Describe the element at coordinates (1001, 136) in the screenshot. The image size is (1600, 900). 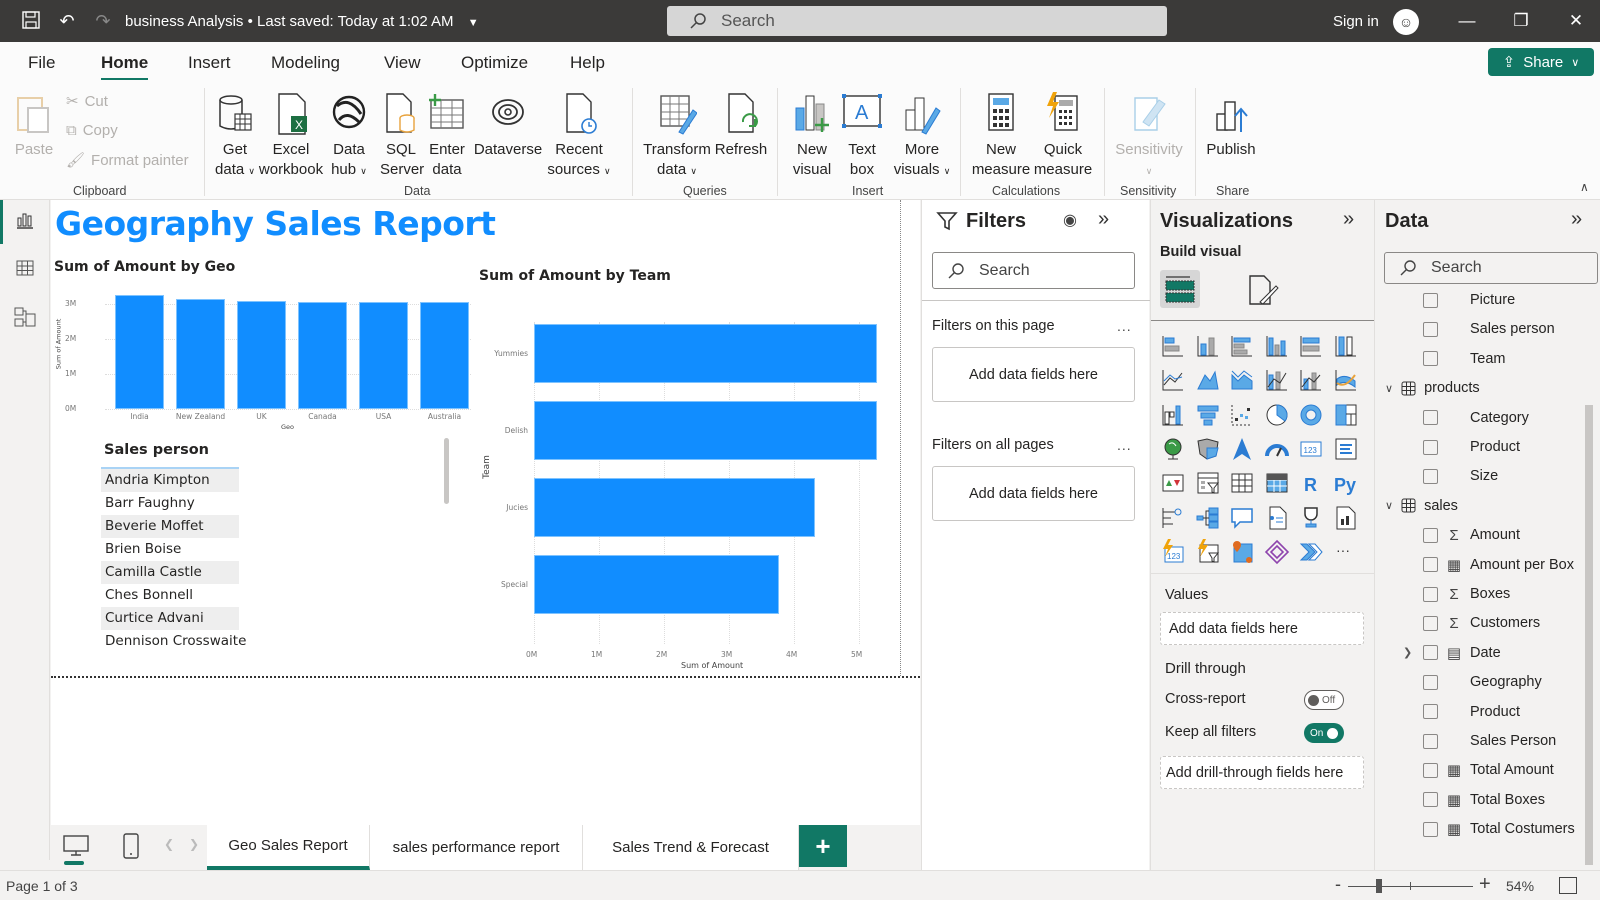
I see `new-measure-button: New measure` at that location.